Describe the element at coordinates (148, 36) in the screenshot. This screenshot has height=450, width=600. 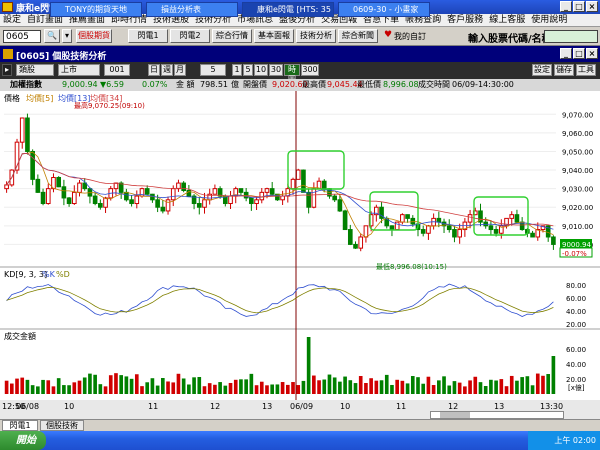
I see `flash1-button: 閃電1` at that location.